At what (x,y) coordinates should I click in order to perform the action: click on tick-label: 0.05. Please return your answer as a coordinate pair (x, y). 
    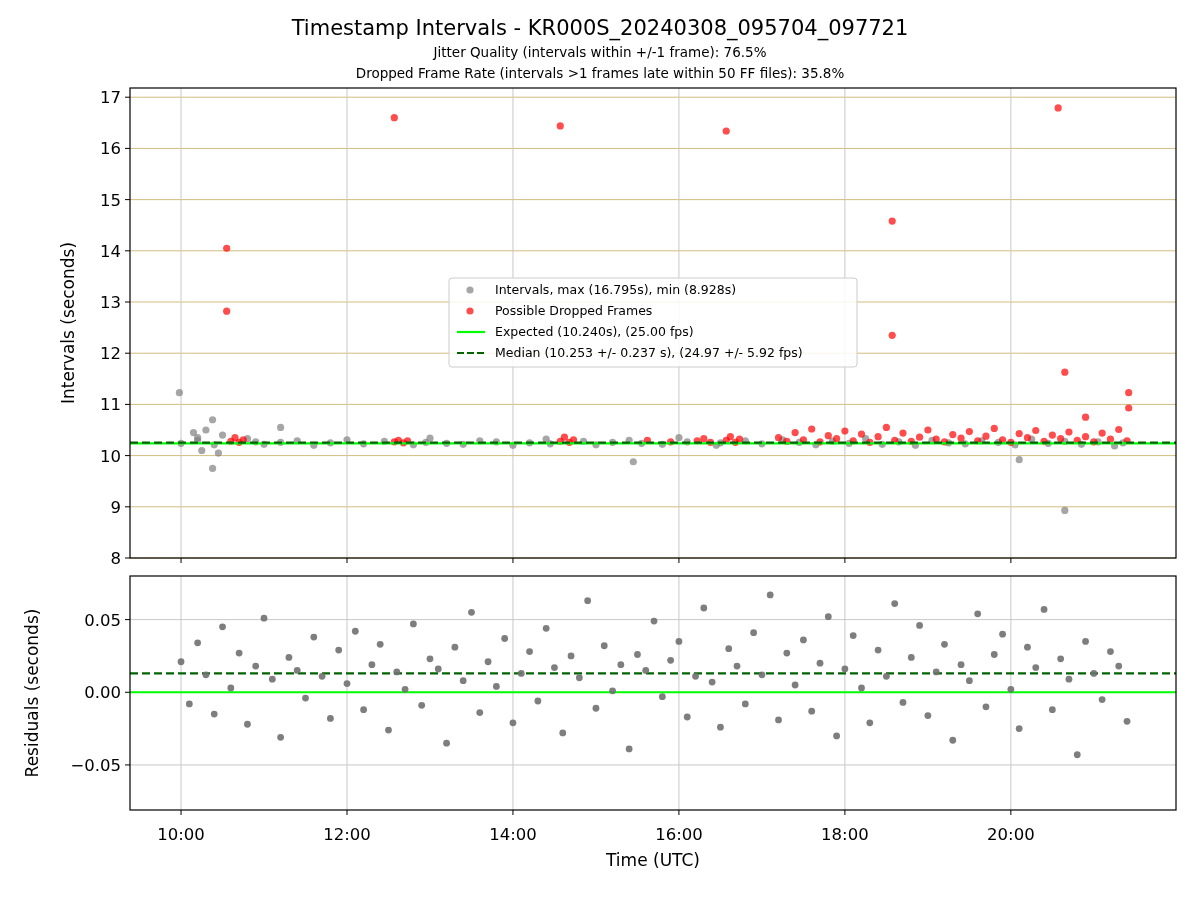
    Looking at the image, I should click on (102, 620).